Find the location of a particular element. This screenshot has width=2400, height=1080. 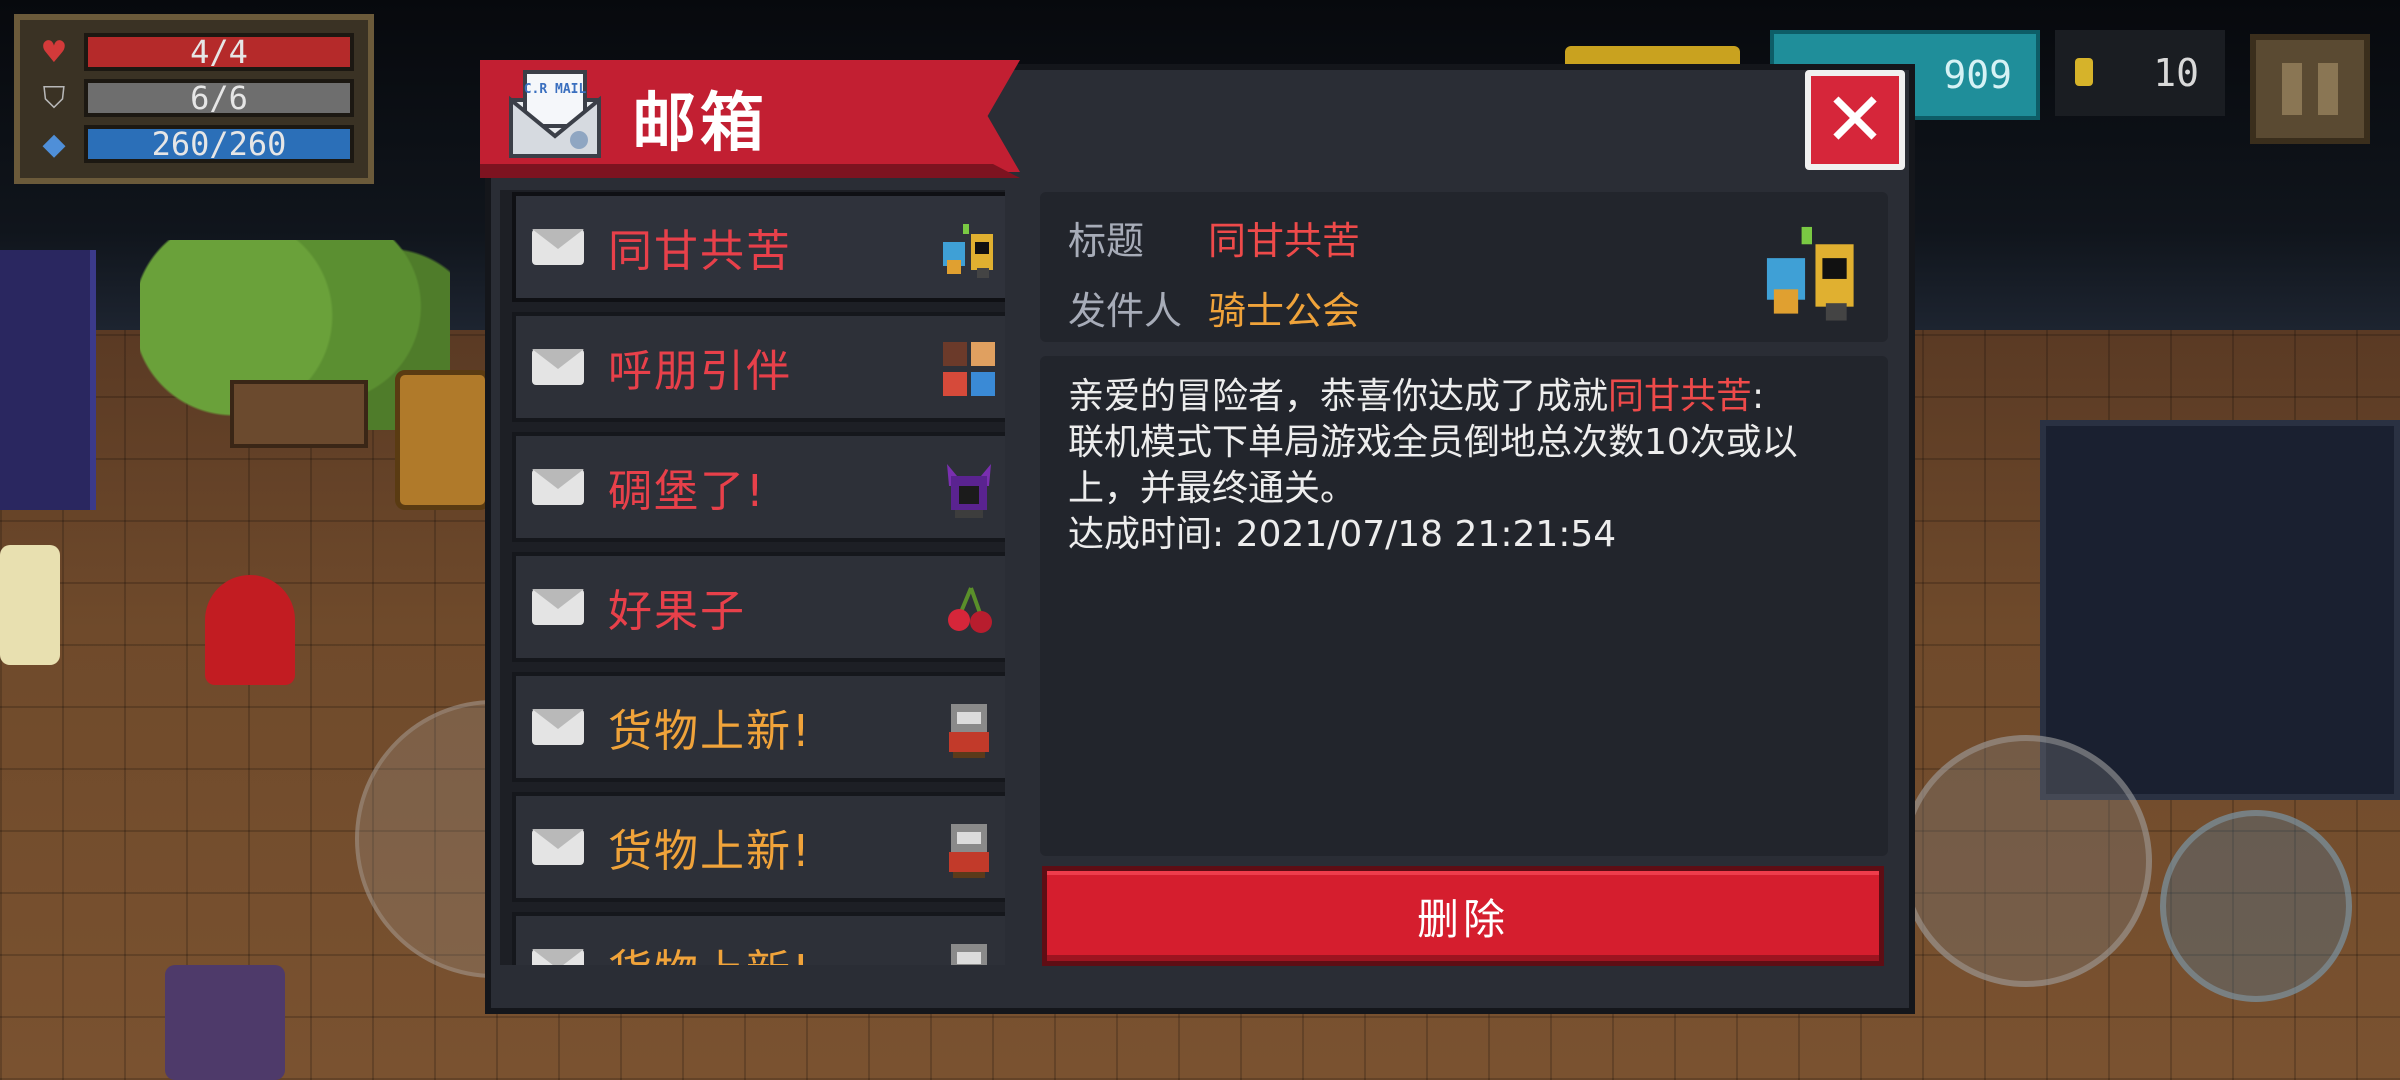

body-colon: : is located at coordinates (1758, 396).